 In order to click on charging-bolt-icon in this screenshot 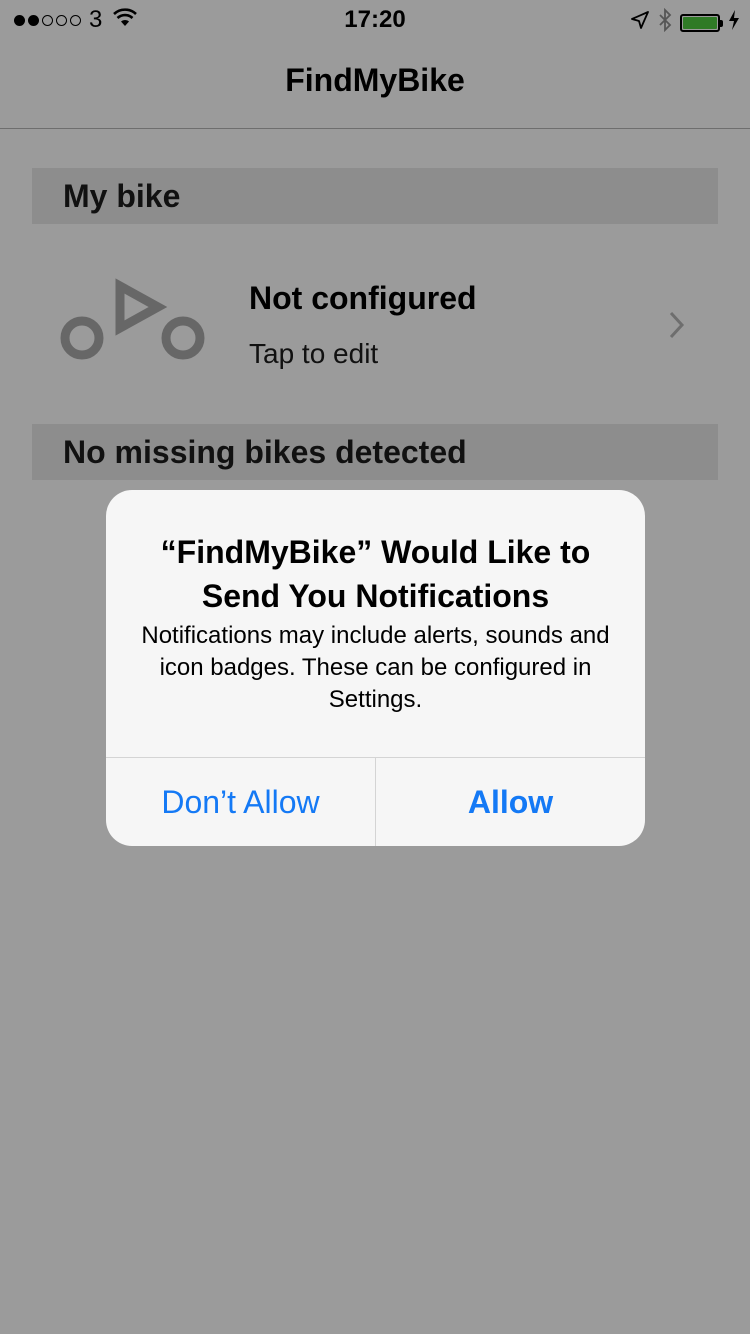, I will do `click(734, 22)`.